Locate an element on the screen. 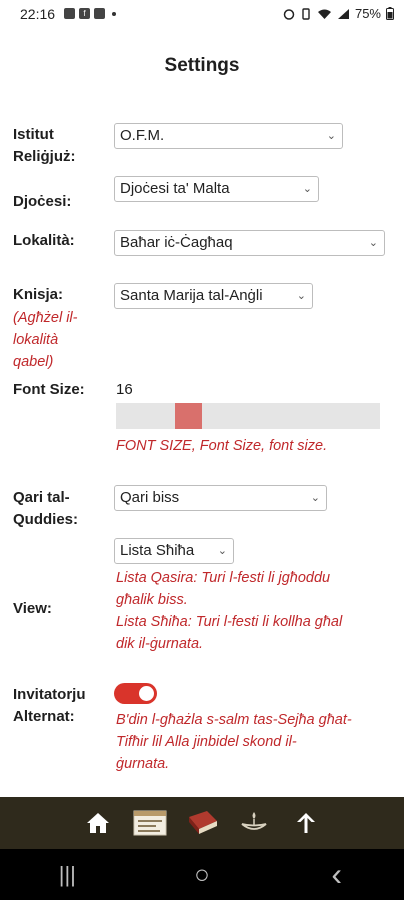 This screenshot has height=900, width=404. knisja-hint-line2: lokalità is located at coordinates (36, 340).